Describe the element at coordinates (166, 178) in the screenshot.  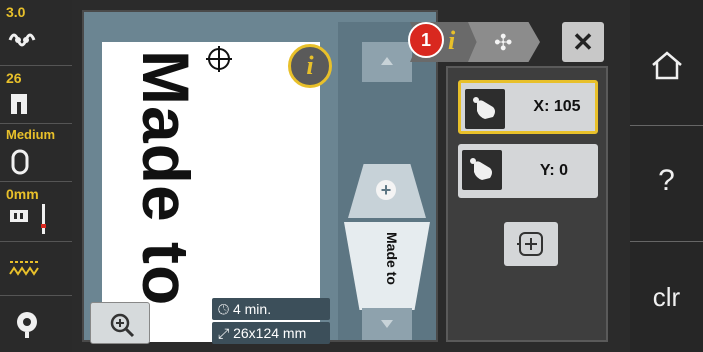
I see `design-text: Made to` at that location.